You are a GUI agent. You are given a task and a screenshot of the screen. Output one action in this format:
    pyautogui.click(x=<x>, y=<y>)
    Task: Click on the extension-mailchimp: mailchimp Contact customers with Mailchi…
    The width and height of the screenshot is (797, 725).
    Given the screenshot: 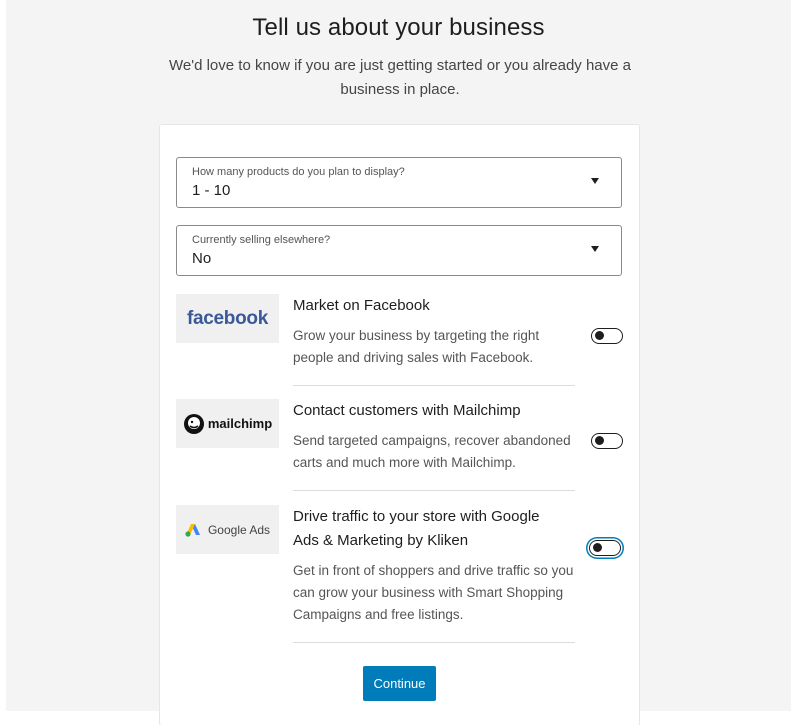 What is the action you would take?
    pyautogui.click(x=399, y=444)
    